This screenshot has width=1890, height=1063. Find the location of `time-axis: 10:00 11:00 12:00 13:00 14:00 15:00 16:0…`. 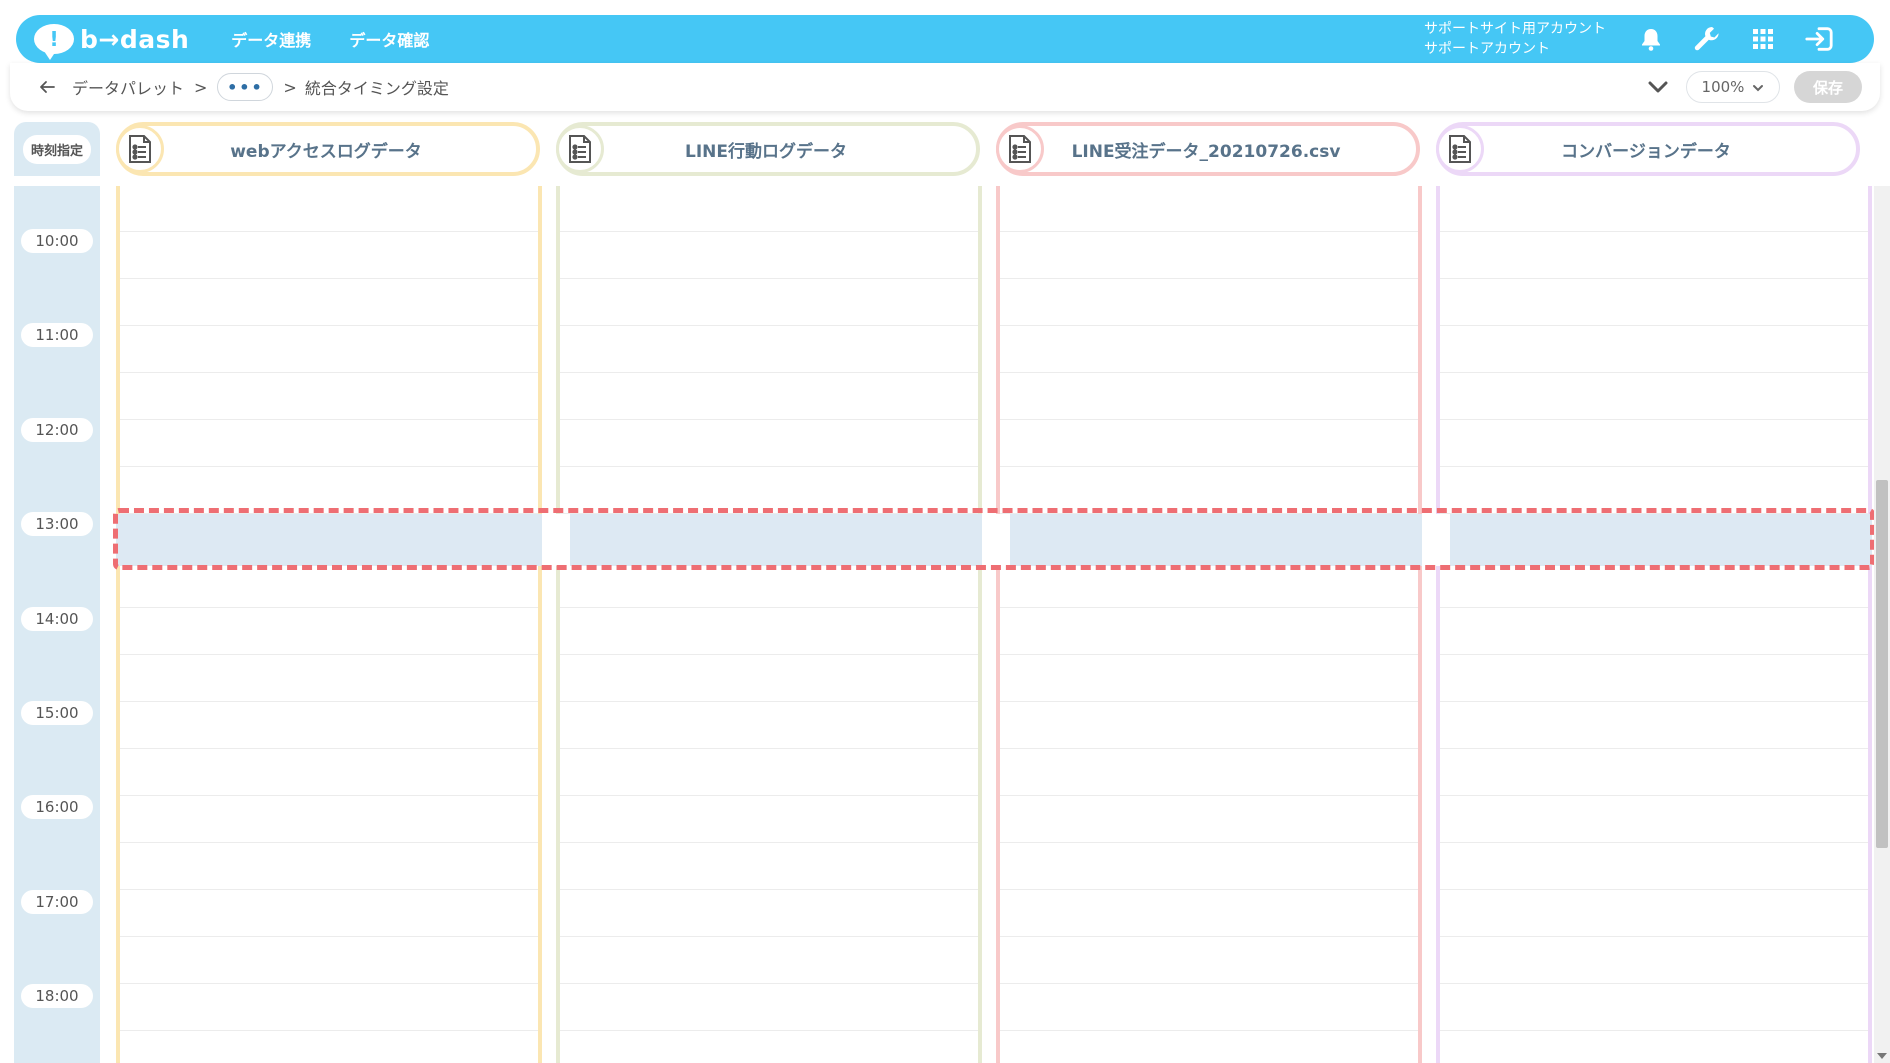

time-axis: 10:00 11:00 12:00 13:00 14:00 15:00 16:0… is located at coordinates (57, 624).